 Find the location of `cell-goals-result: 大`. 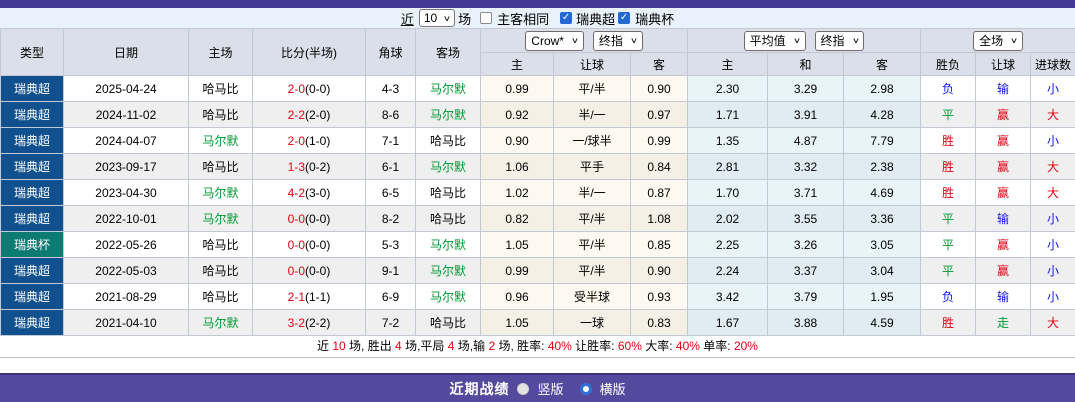

cell-goals-result: 大 is located at coordinates (1052, 166).